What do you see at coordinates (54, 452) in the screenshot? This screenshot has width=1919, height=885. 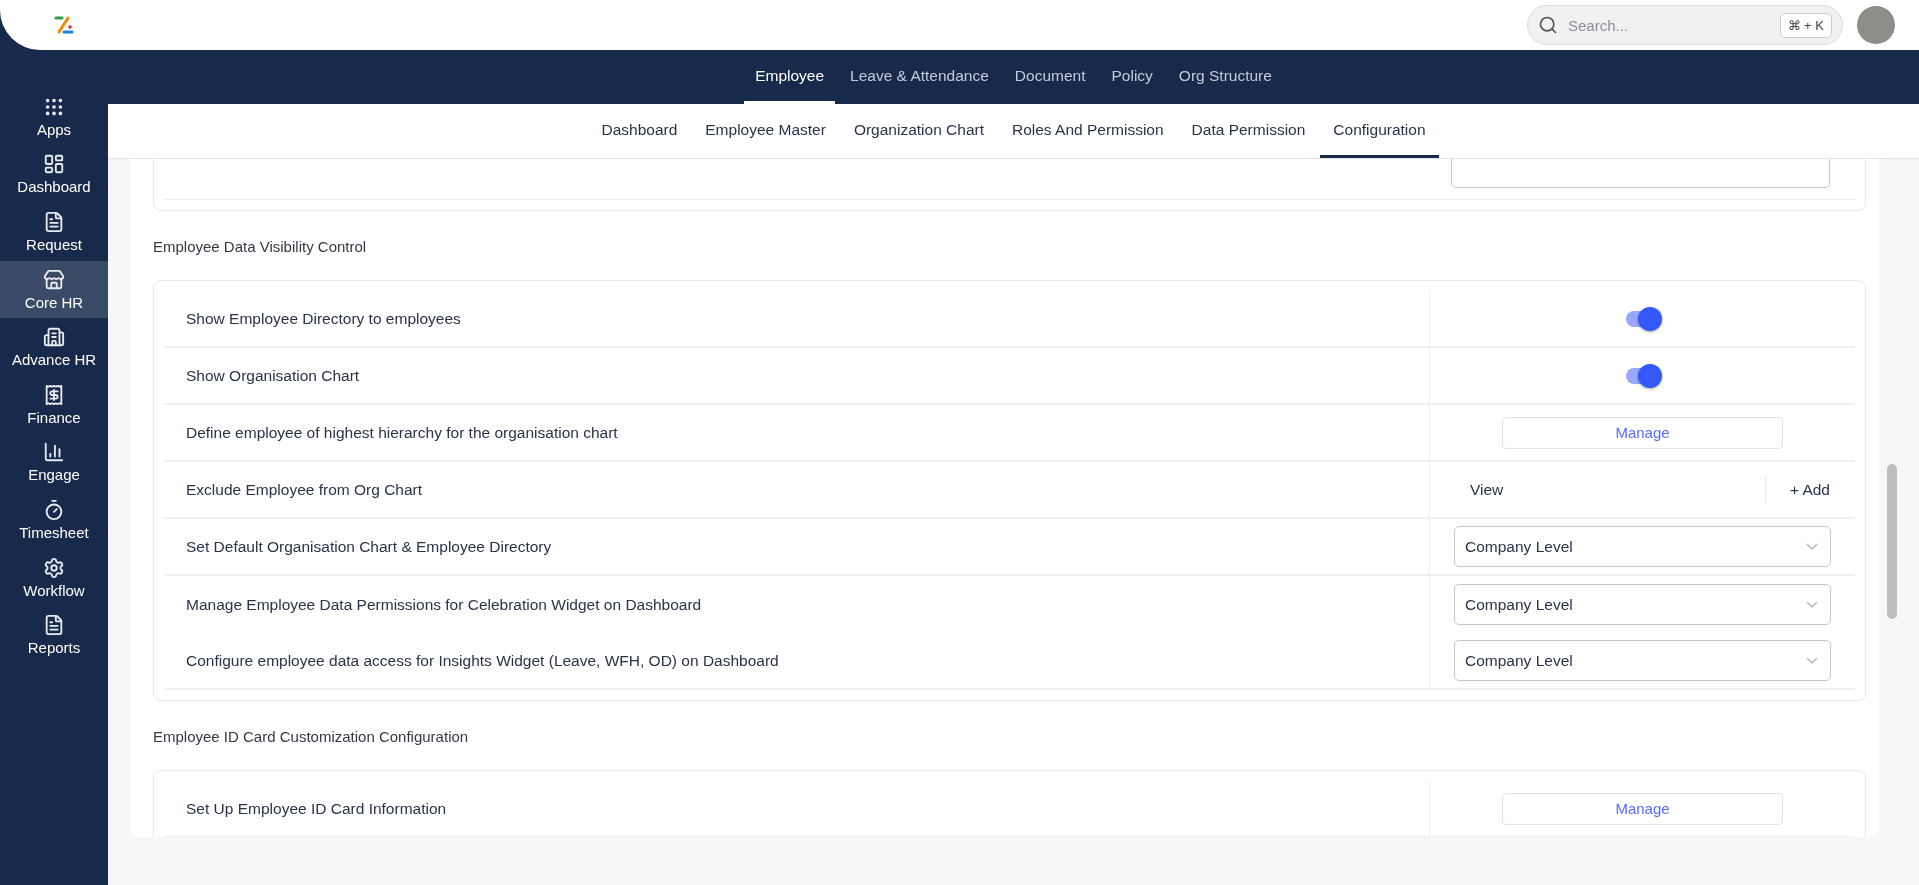 I see `bar-chart-icon` at bounding box center [54, 452].